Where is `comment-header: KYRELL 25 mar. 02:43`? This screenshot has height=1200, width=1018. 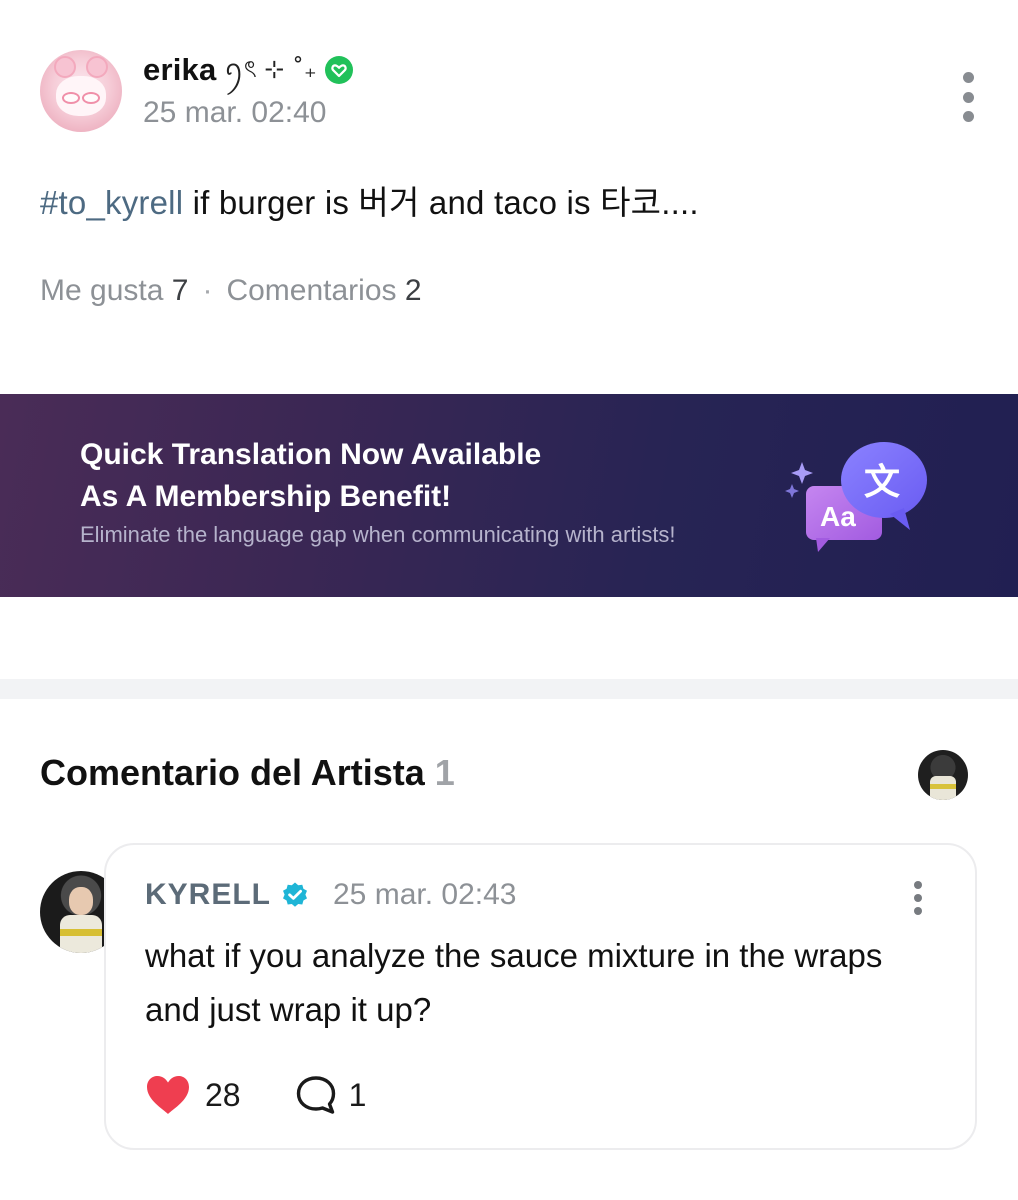 comment-header: KYRELL 25 mar. 02:43 is located at coordinates (330, 895).